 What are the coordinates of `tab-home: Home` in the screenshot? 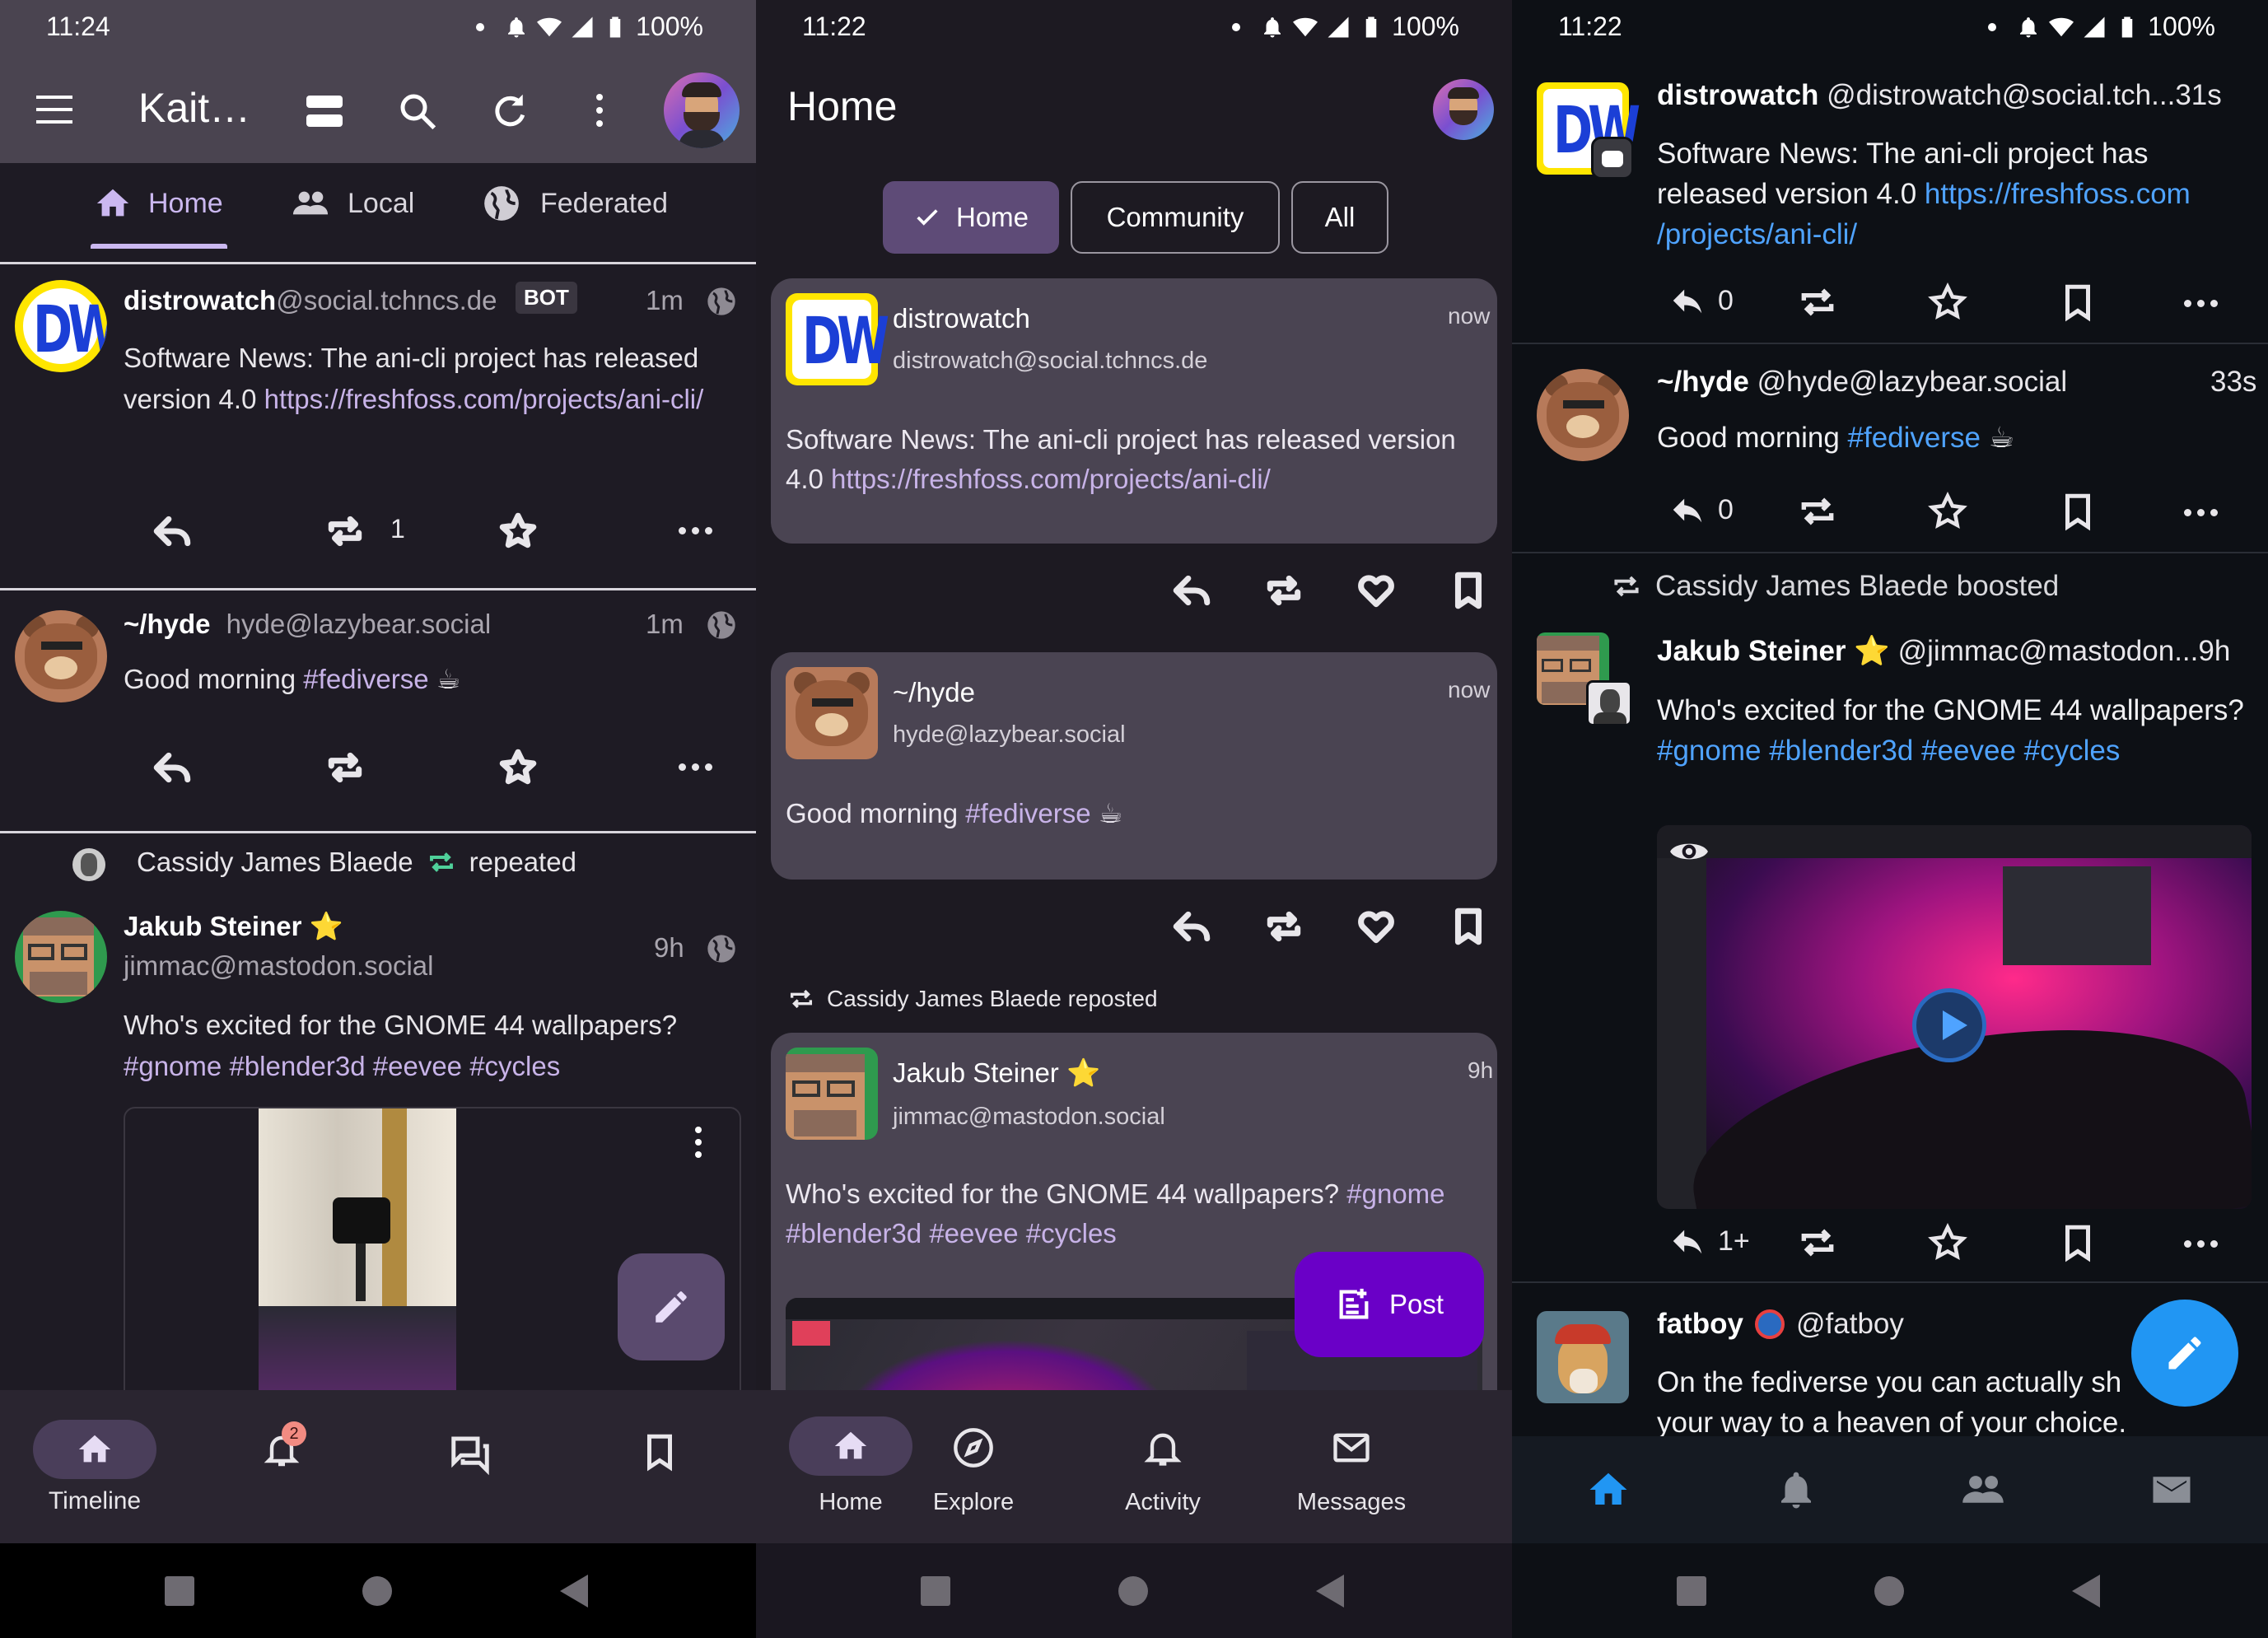 It's located at (158, 203).